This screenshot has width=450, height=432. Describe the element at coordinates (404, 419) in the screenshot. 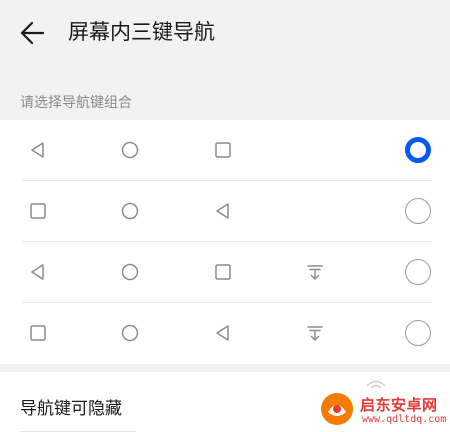

I see `watermark-url: www.qdltdq.com` at that location.